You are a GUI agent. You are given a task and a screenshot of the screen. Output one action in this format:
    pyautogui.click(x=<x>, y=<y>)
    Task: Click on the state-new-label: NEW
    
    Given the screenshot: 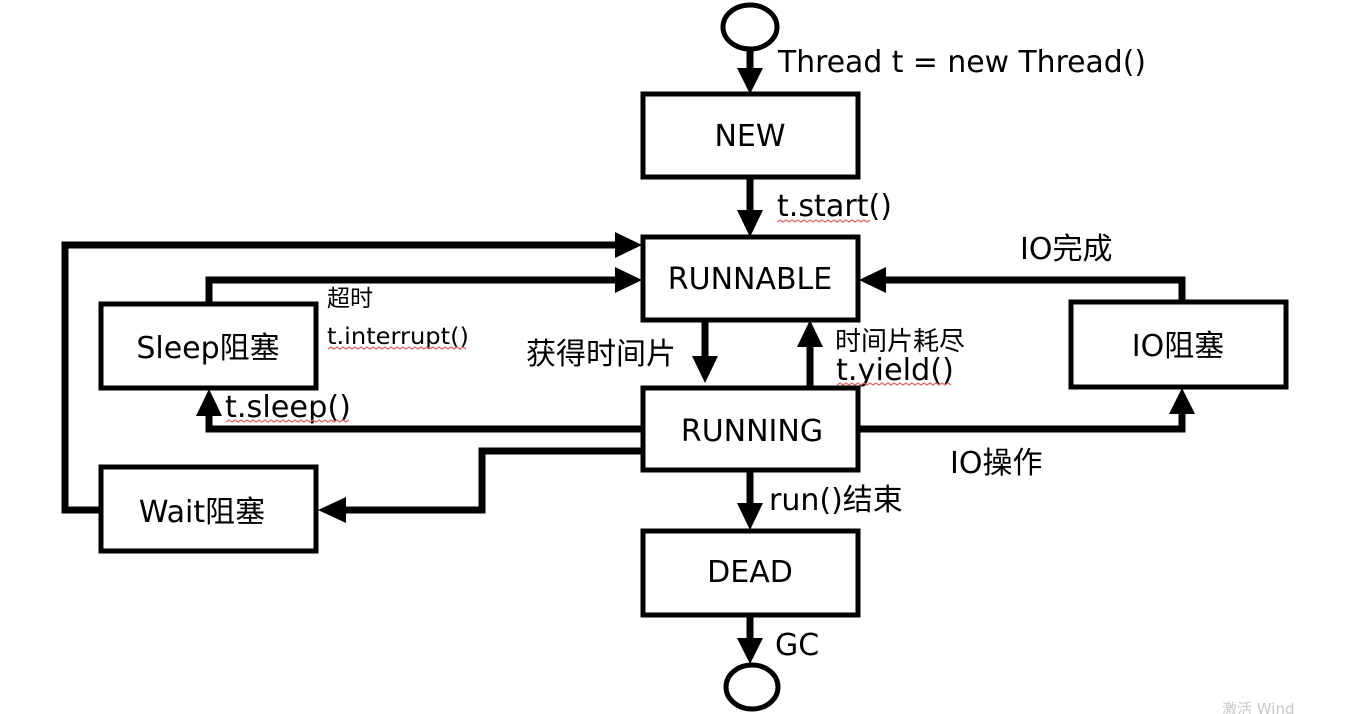 What is the action you would take?
    pyautogui.click(x=749, y=136)
    